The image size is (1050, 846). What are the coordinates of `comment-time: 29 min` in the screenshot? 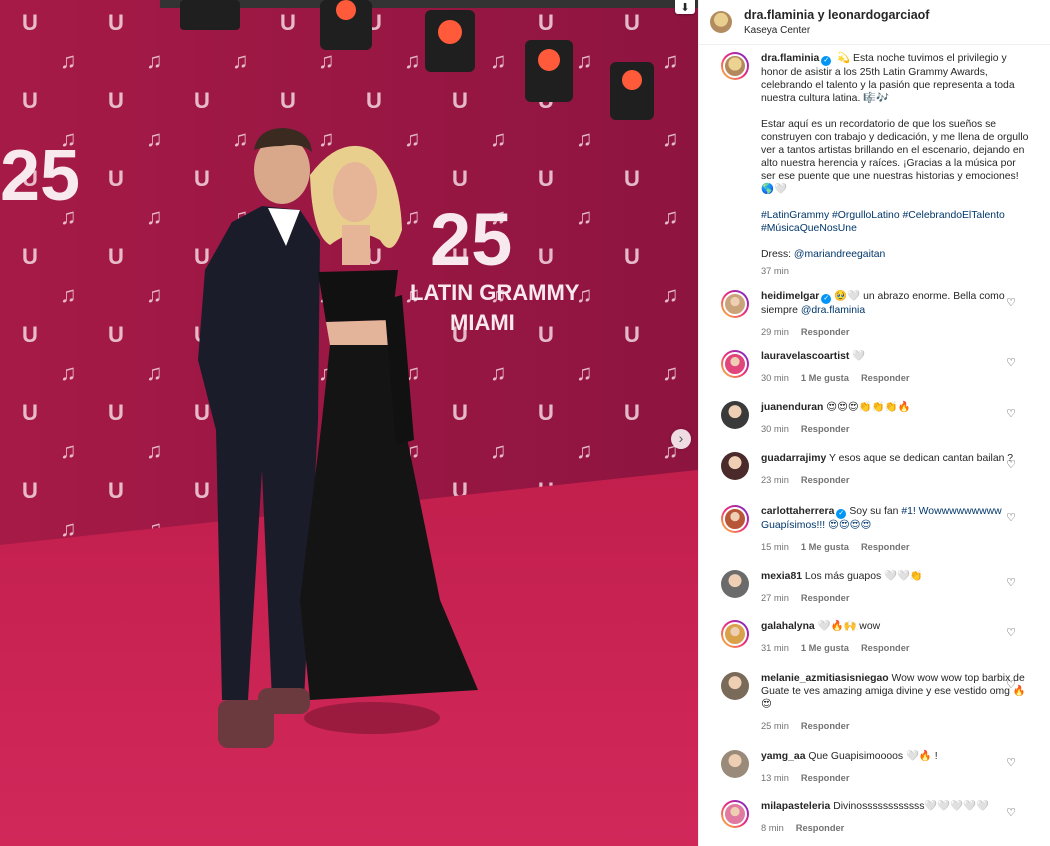 It's located at (775, 332).